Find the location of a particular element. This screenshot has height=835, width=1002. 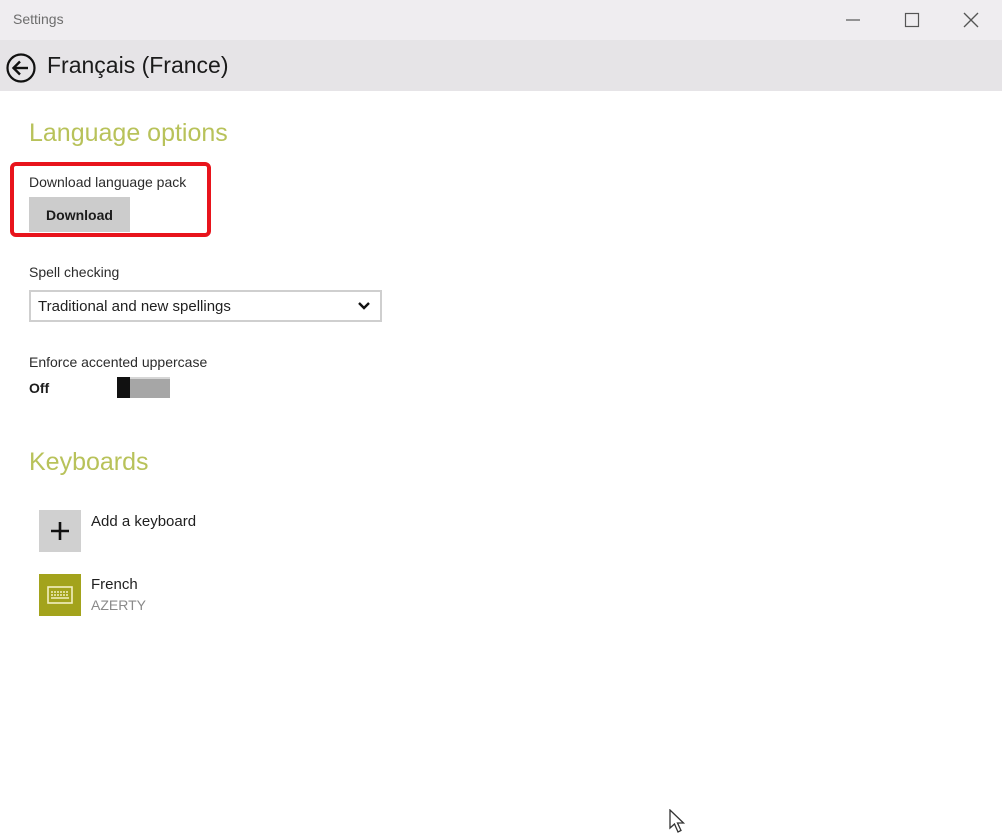

toggle-thumb is located at coordinates (123, 387).